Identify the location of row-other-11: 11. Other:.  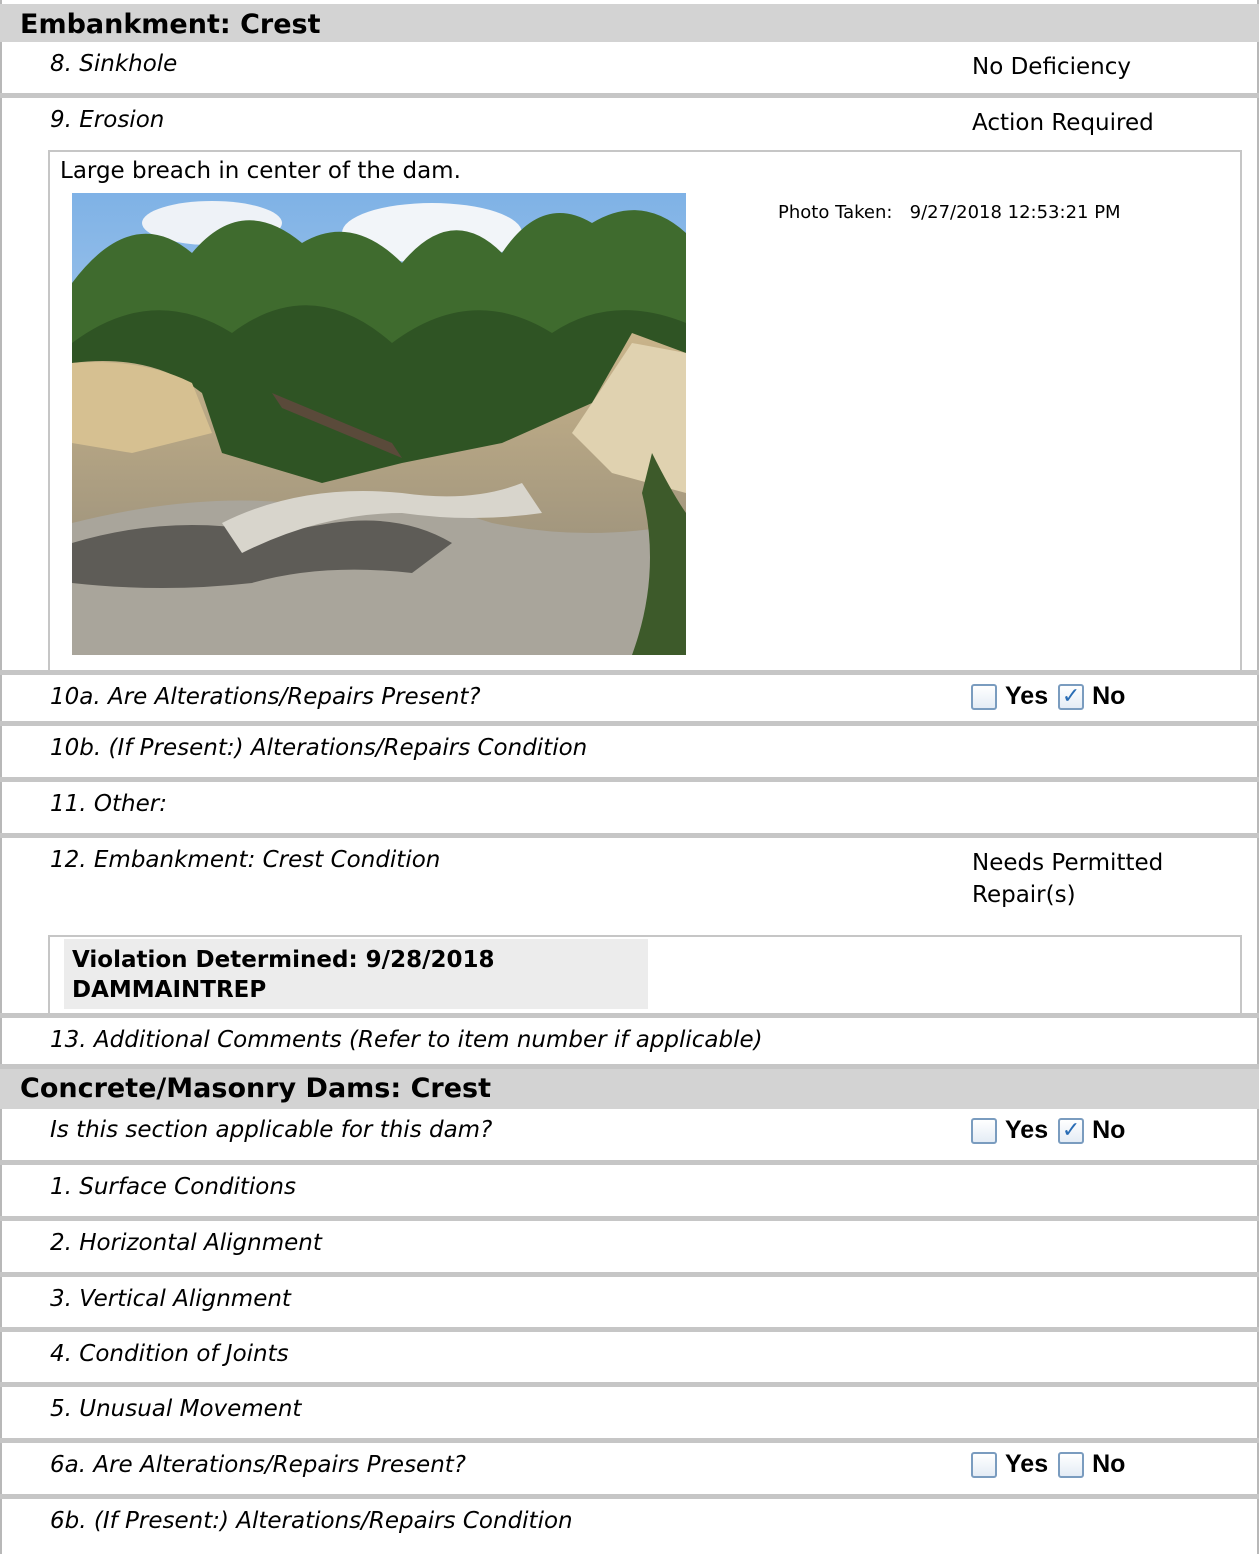
(629, 810).